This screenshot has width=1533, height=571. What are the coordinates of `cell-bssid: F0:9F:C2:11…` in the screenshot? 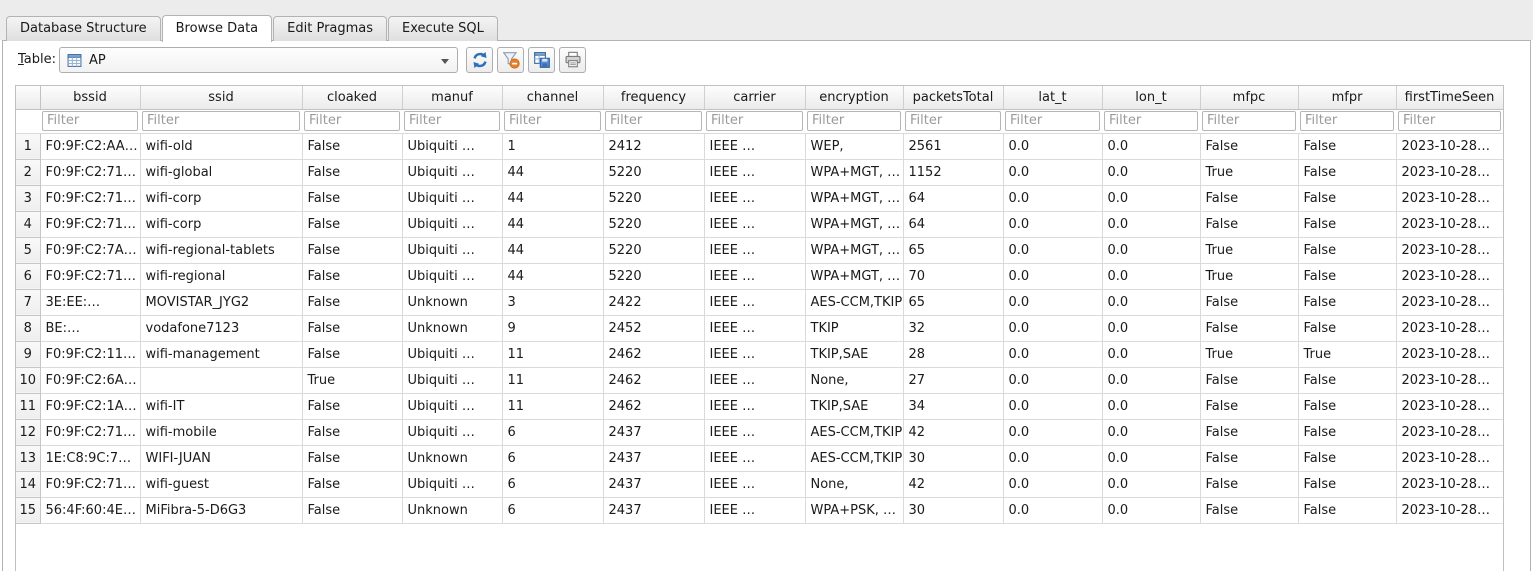 It's located at (90, 354).